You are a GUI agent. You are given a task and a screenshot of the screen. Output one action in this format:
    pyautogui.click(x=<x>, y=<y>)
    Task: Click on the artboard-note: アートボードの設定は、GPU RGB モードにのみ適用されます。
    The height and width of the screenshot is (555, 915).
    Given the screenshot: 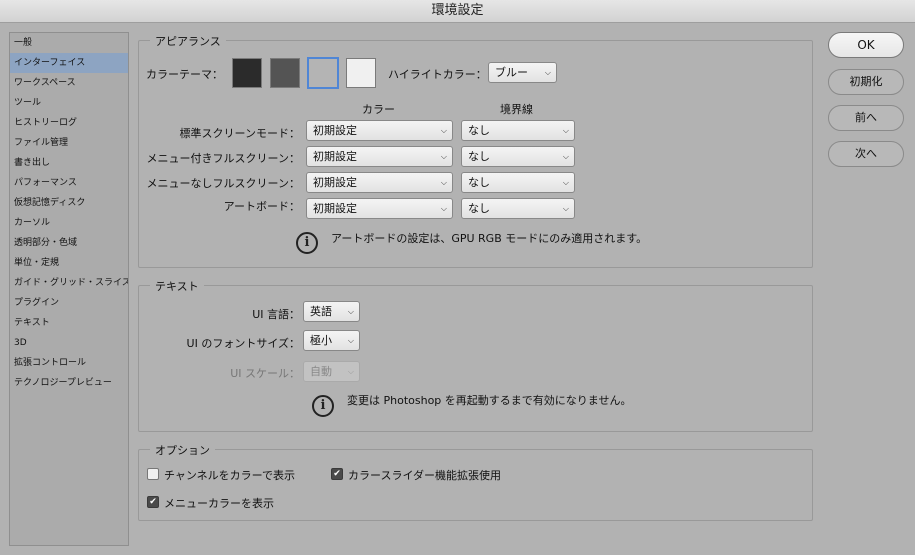 What is the action you would take?
    pyautogui.click(x=489, y=238)
    